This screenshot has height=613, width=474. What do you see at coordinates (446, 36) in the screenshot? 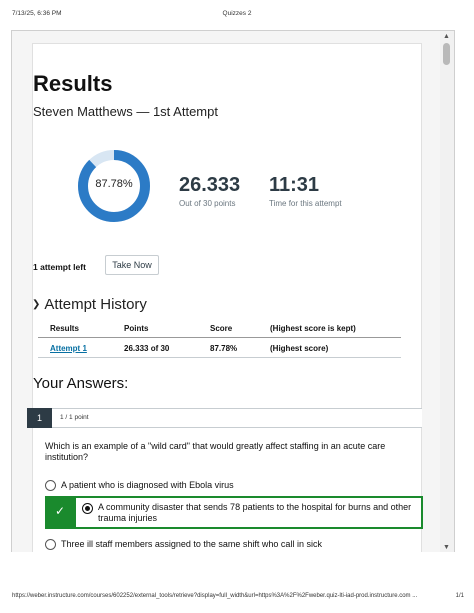
I see `scroll-up-icon: ▲` at bounding box center [446, 36].